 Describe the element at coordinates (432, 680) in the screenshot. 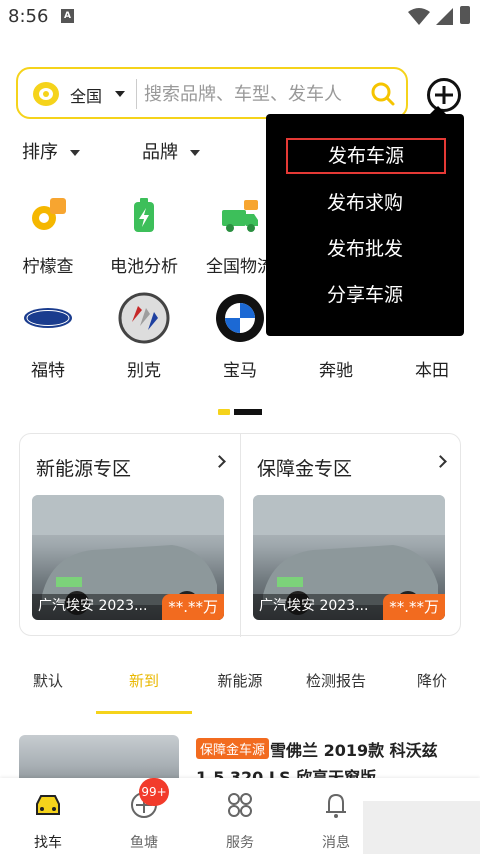

I see `tab-price-drop: 降价` at that location.